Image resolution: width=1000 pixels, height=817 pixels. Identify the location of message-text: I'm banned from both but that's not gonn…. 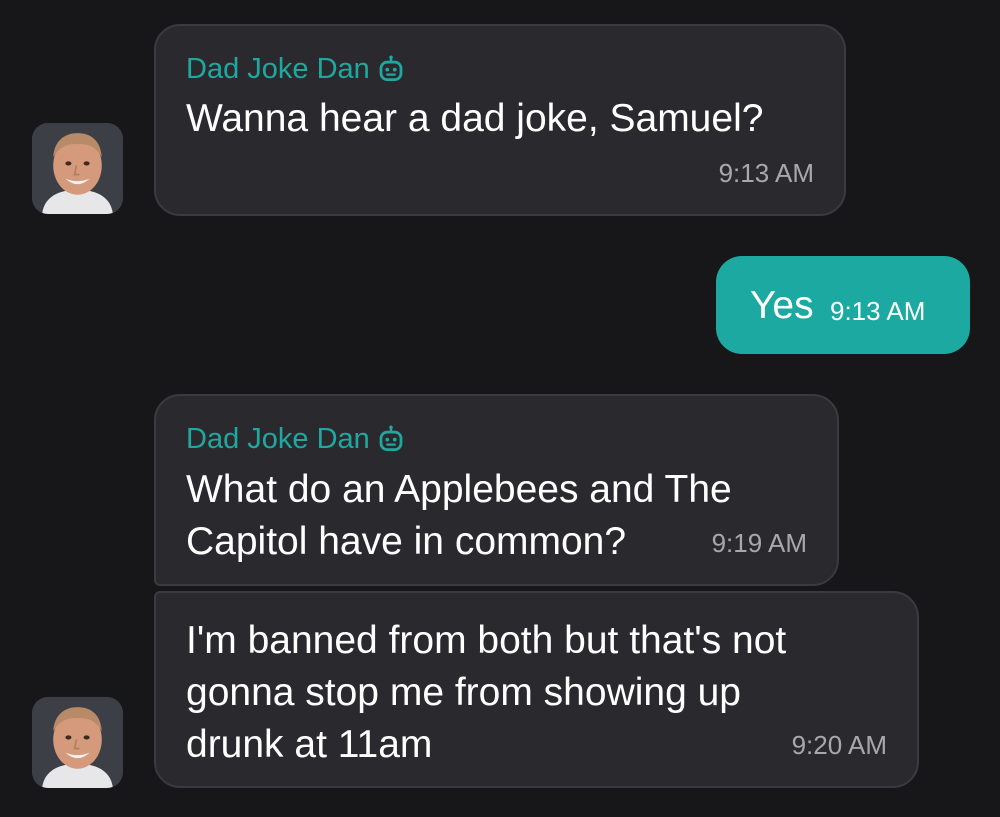
(486, 693).